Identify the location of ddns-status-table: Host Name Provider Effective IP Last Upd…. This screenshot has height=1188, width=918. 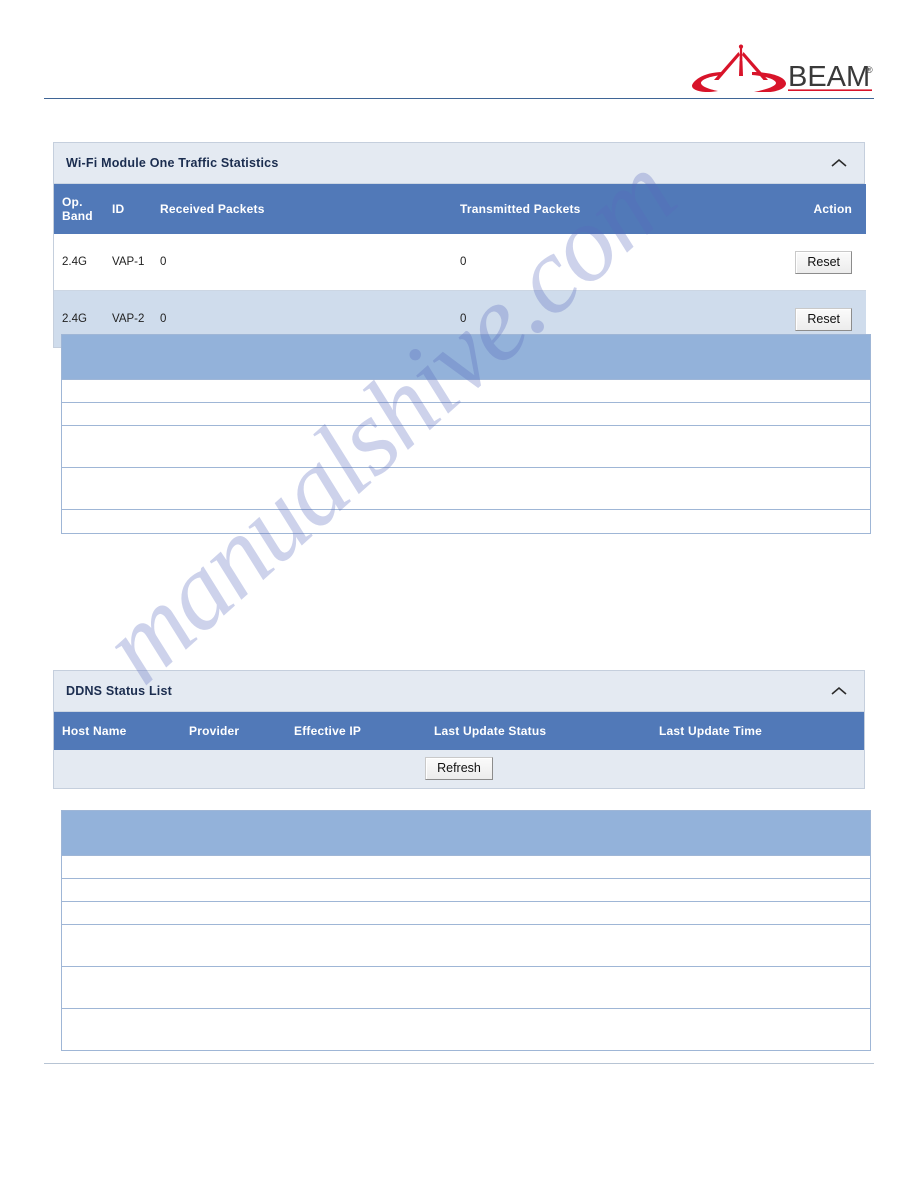
(459, 731).